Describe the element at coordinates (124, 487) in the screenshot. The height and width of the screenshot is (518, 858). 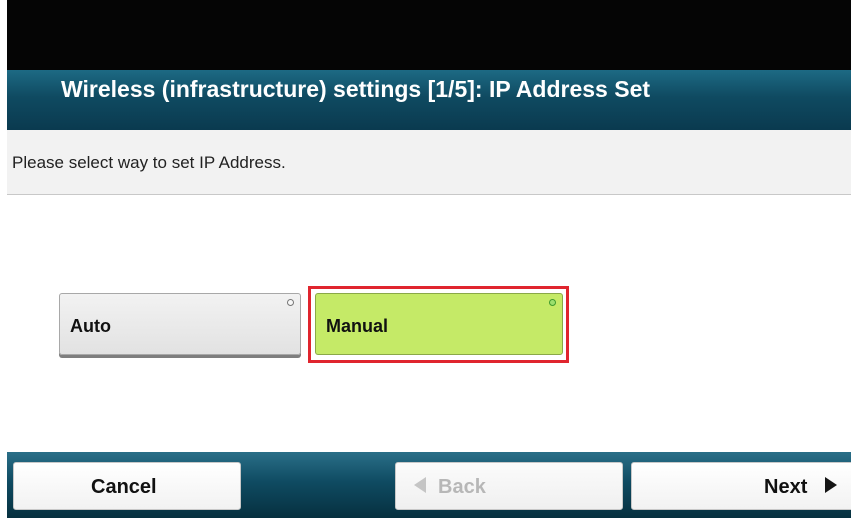
I see `cancel-label: Cancel` at that location.